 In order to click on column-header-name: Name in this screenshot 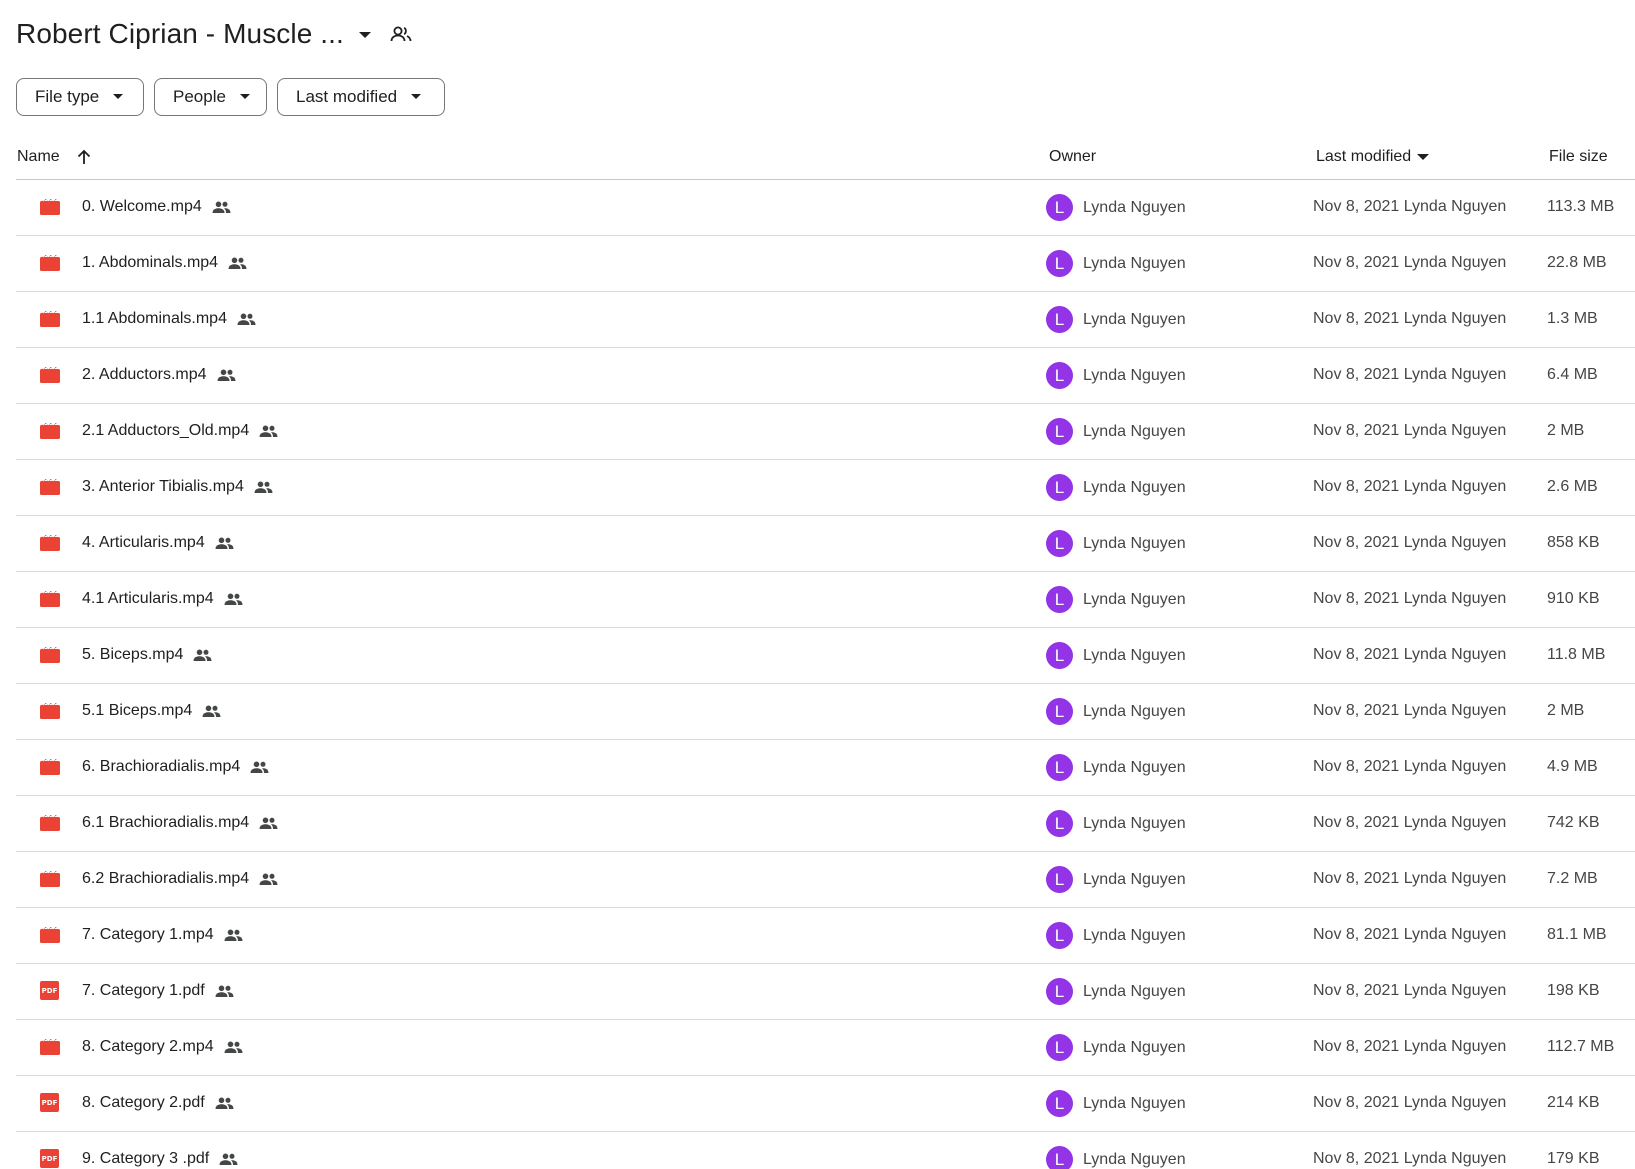, I will do `click(54, 157)`.